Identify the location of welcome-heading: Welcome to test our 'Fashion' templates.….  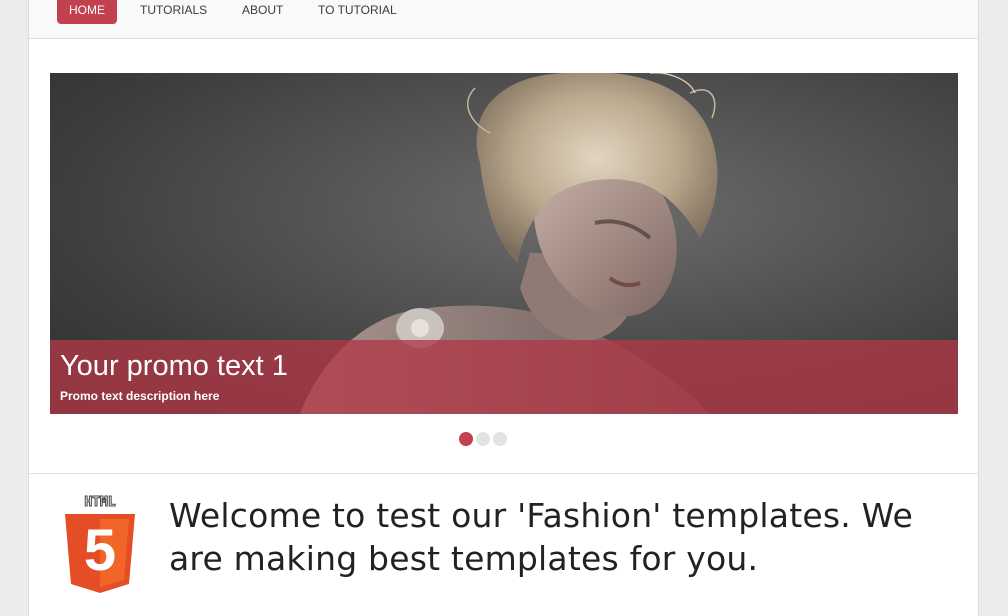
(541, 537).